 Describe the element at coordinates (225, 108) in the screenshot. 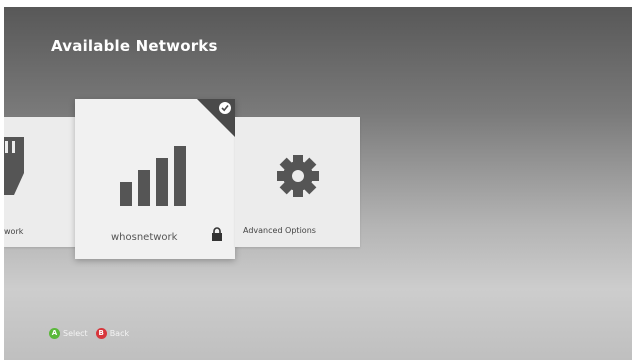

I see `checkmark-icon` at that location.